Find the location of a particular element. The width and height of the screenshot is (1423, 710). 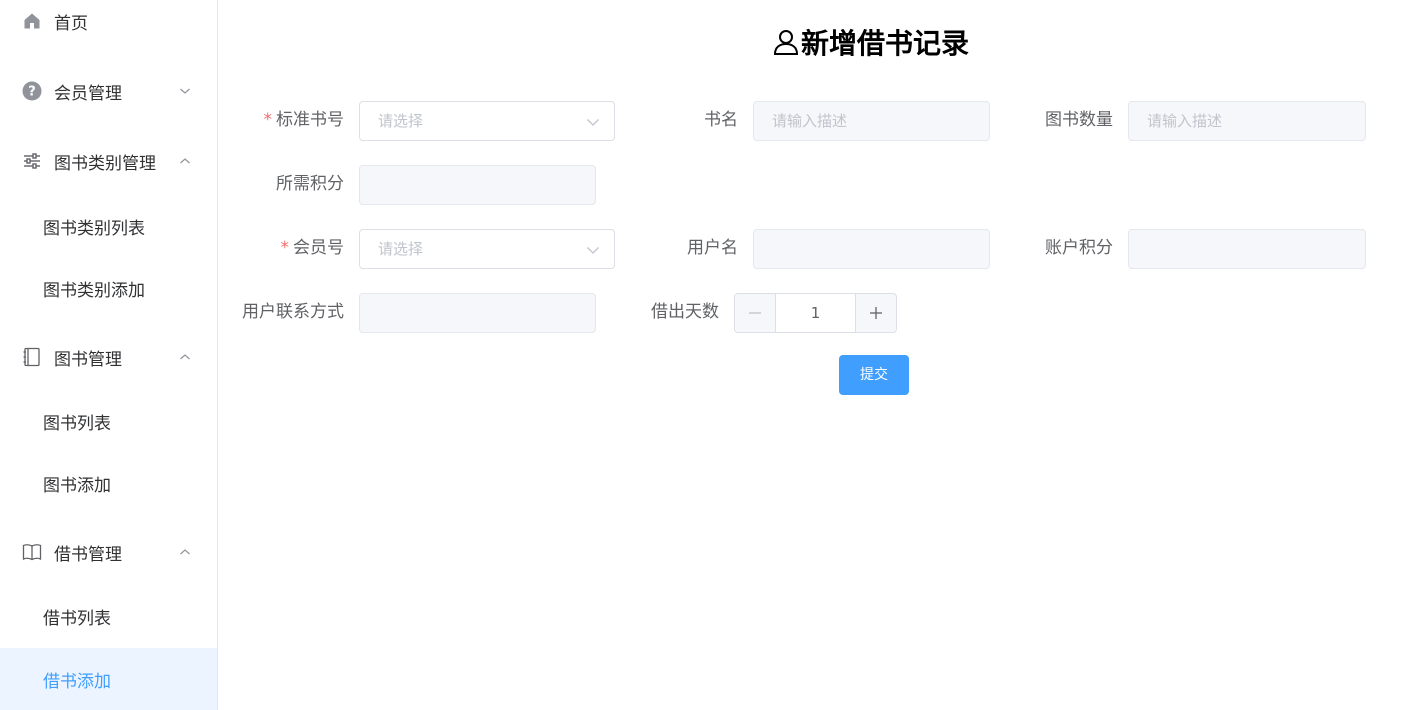

sidebar-item-label: 首页 is located at coordinates (71, 23).